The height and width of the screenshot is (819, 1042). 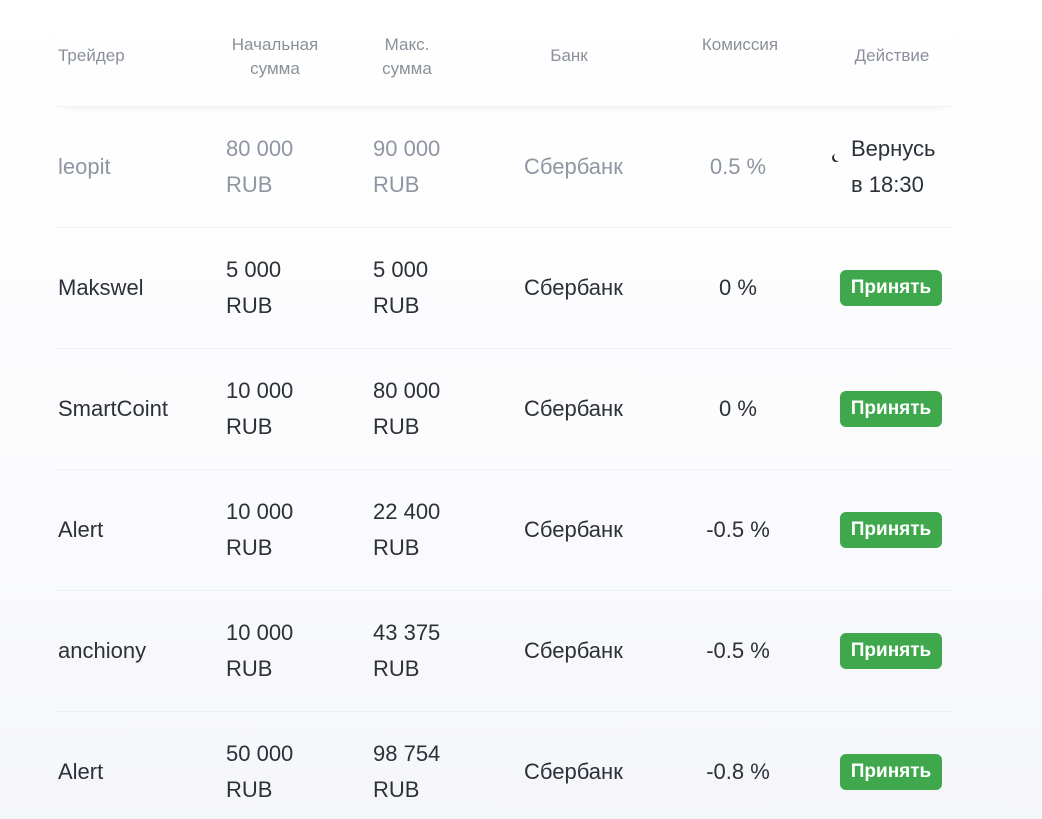 I want to click on max-amount: 90 000 RUB, so click(x=406, y=167).